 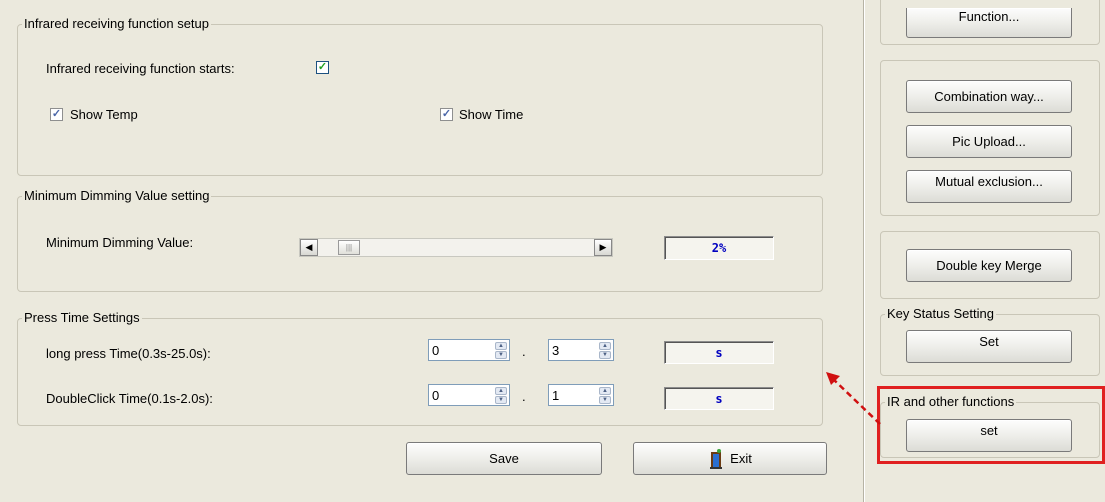 What do you see at coordinates (853, 398) in the screenshot?
I see `annotation-arrow-icon` at bounding box center [853, 398].